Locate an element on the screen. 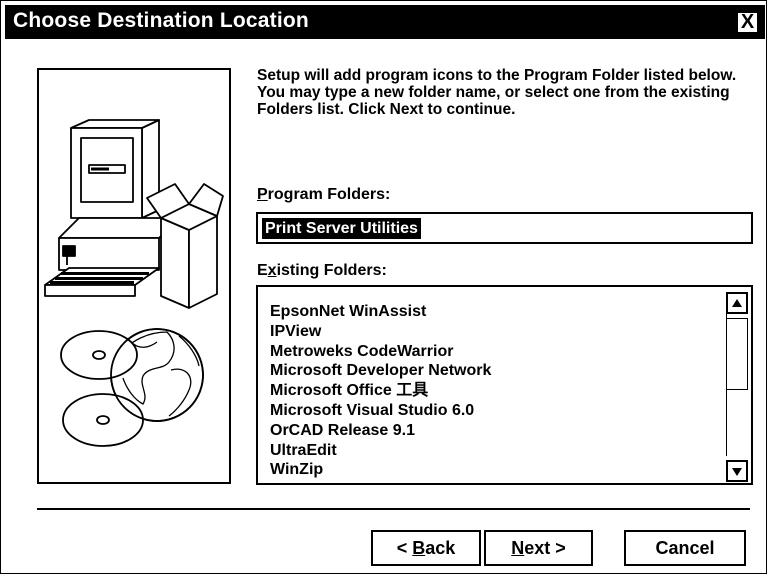 The width and height of the screenshot is (769, 576). scroll-down-button is located at coordinates (737, 471).